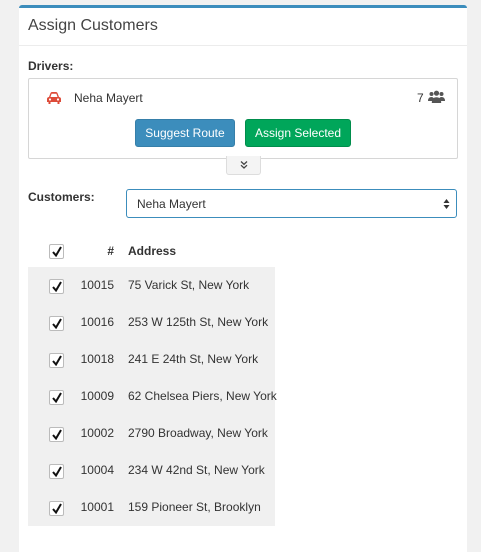 The height and width of the screenshot is (552, 481). What do you see at coordinates (97, 322) in the screenshot?
I see `row-number: 10016` at bounding box center [97, 322].